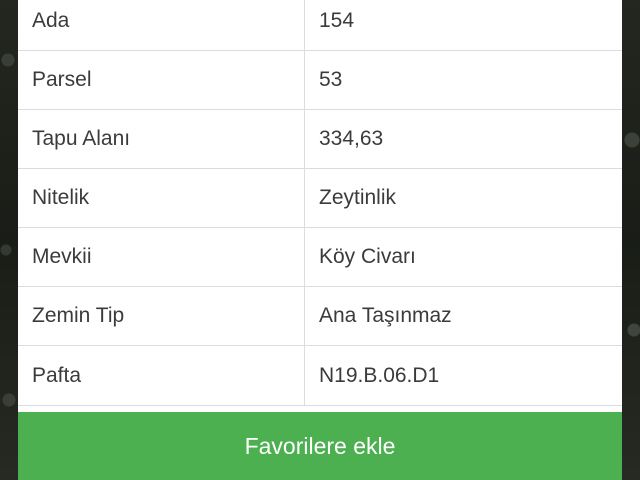 The width and height of the screenshot is (640, 480). What do you see at coordinates (161, 25) in the screenshot?
I see `label-ada: Ada` at bounding box center [161, 25].